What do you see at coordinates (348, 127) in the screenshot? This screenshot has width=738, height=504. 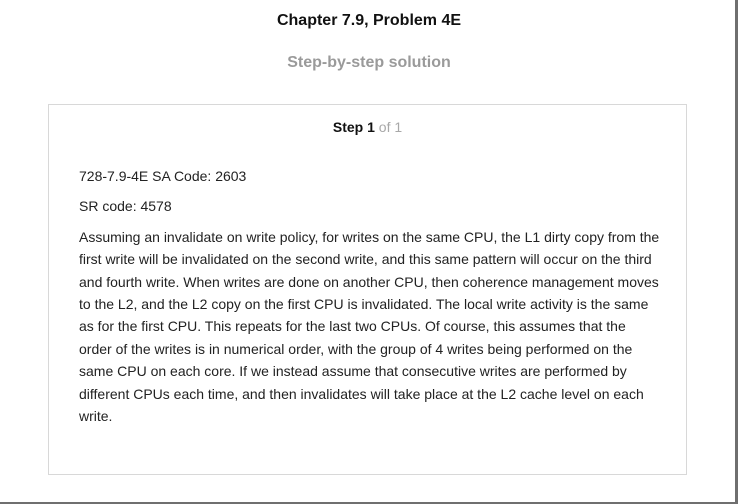 I see `step-label: Step` at bounding box center [348, 127].